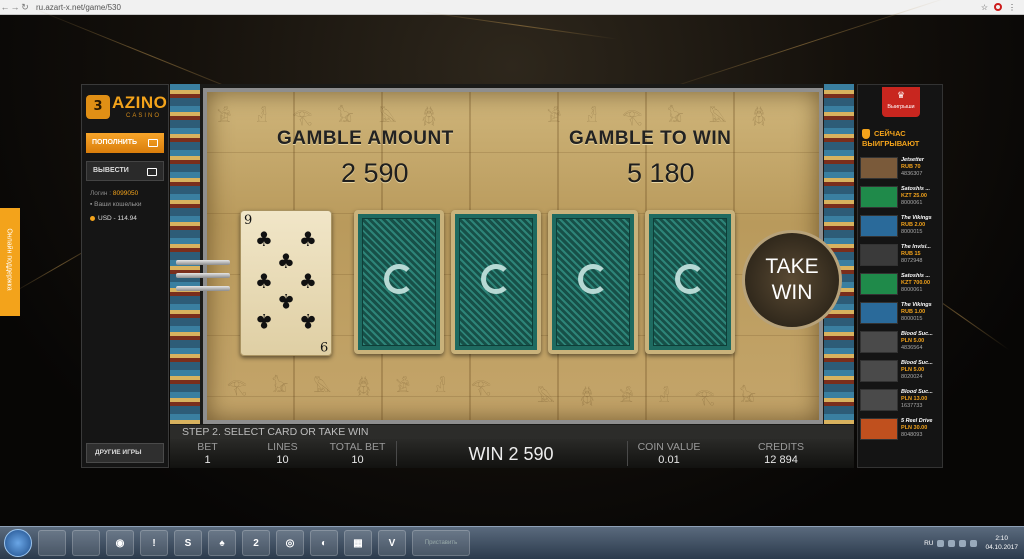 The image size is (1024, 559). Describe the element at coordinates (912, 203) in the screenshot. I see `win-user: 8000061` at that location.